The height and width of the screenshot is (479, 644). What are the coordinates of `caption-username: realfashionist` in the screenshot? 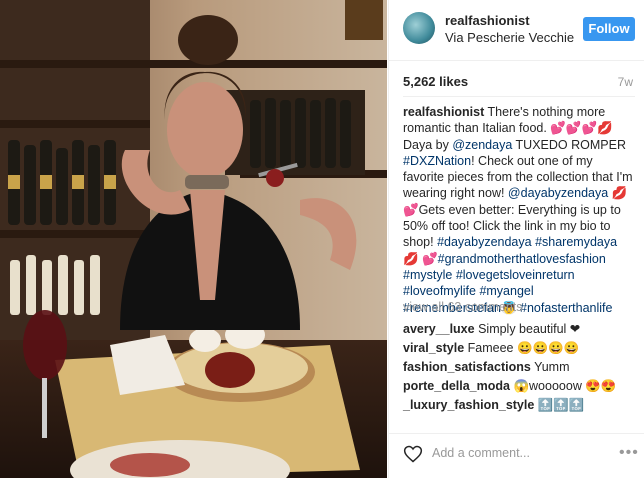 It's located at (443, 112).